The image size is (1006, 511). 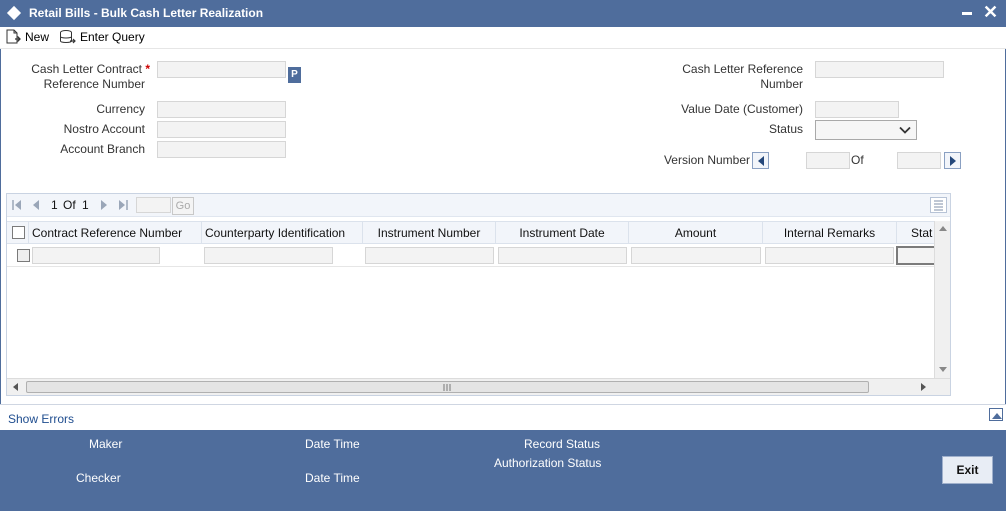 What do you see at coordinates (696, 255) in the screenshot?
I see `row-amount-input` at bounding box center [696, 255].